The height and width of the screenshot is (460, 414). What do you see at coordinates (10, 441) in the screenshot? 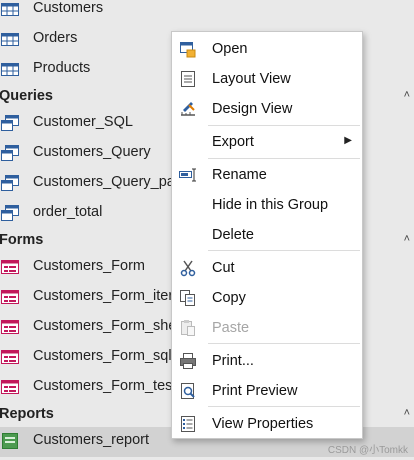
I see `report-icon` at bounding box center [10, 441].